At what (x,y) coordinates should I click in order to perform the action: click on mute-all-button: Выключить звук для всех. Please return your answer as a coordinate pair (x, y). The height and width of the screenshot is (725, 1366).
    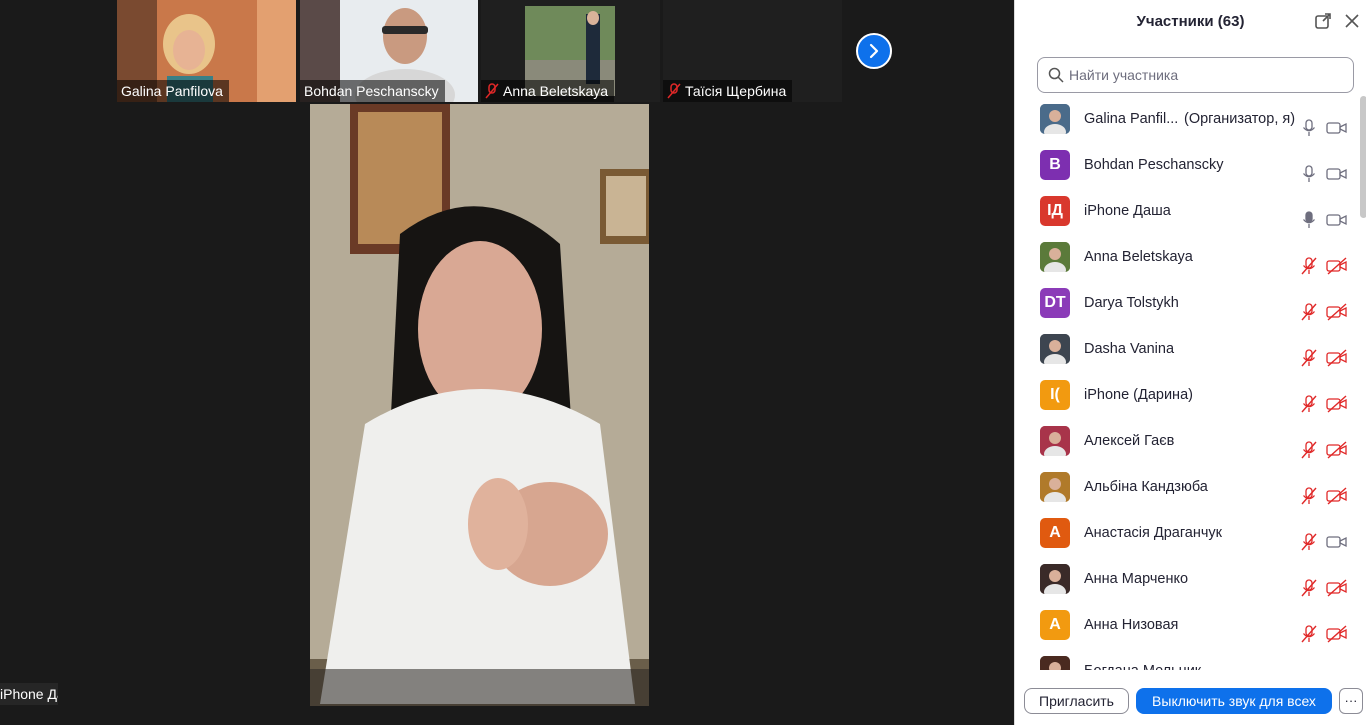
    Looking at the image, I should click on (1234, 701).